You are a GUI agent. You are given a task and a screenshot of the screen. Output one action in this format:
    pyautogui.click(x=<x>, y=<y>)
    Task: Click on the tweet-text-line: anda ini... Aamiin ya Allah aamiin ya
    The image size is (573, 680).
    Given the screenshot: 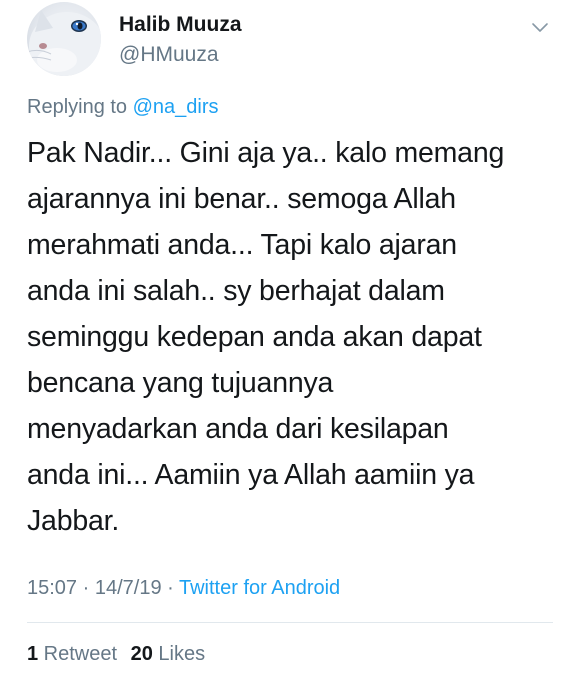 What is the action you would take?
    pyautogui.click(x=251, y=475)
    